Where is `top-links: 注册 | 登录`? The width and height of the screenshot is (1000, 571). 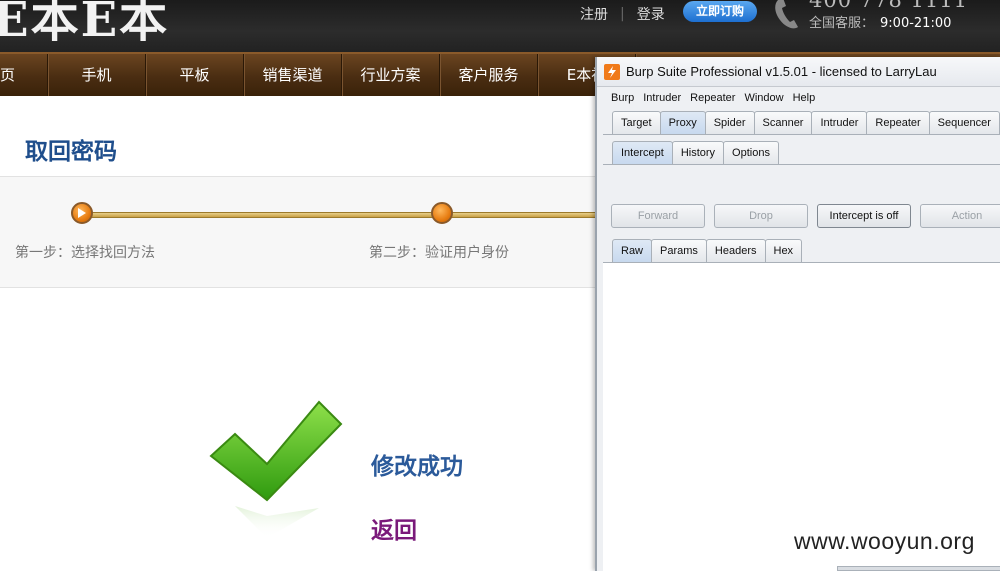
top-links: 注册 | 登录 is located at coordinates (622, 14).